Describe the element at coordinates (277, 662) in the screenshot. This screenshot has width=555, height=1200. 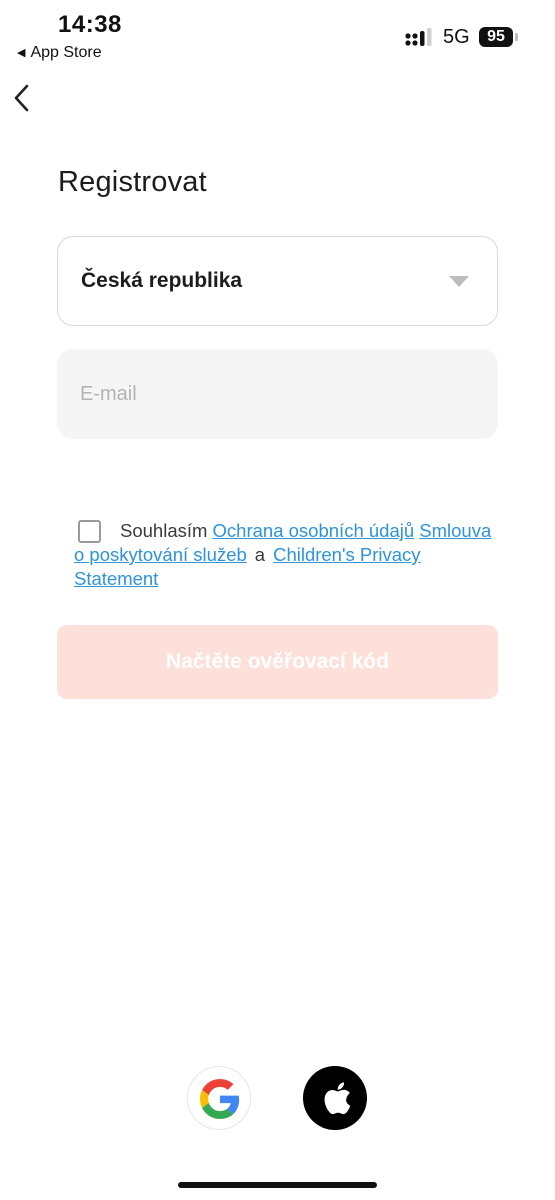
I see `get-code-button: Načtěte ověřovací kód` at that location.